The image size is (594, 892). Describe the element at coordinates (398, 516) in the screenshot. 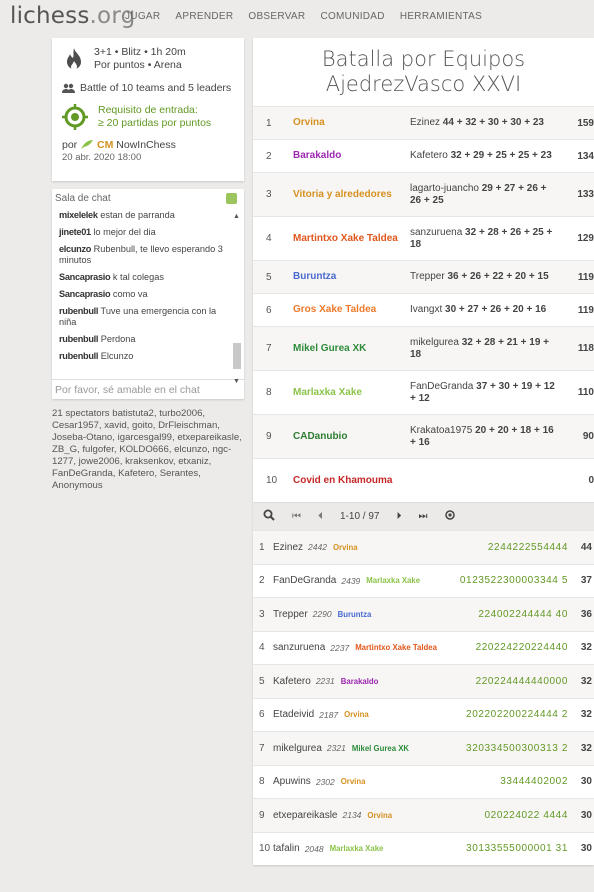

I see `next-page-icon: ⏵` at that location.